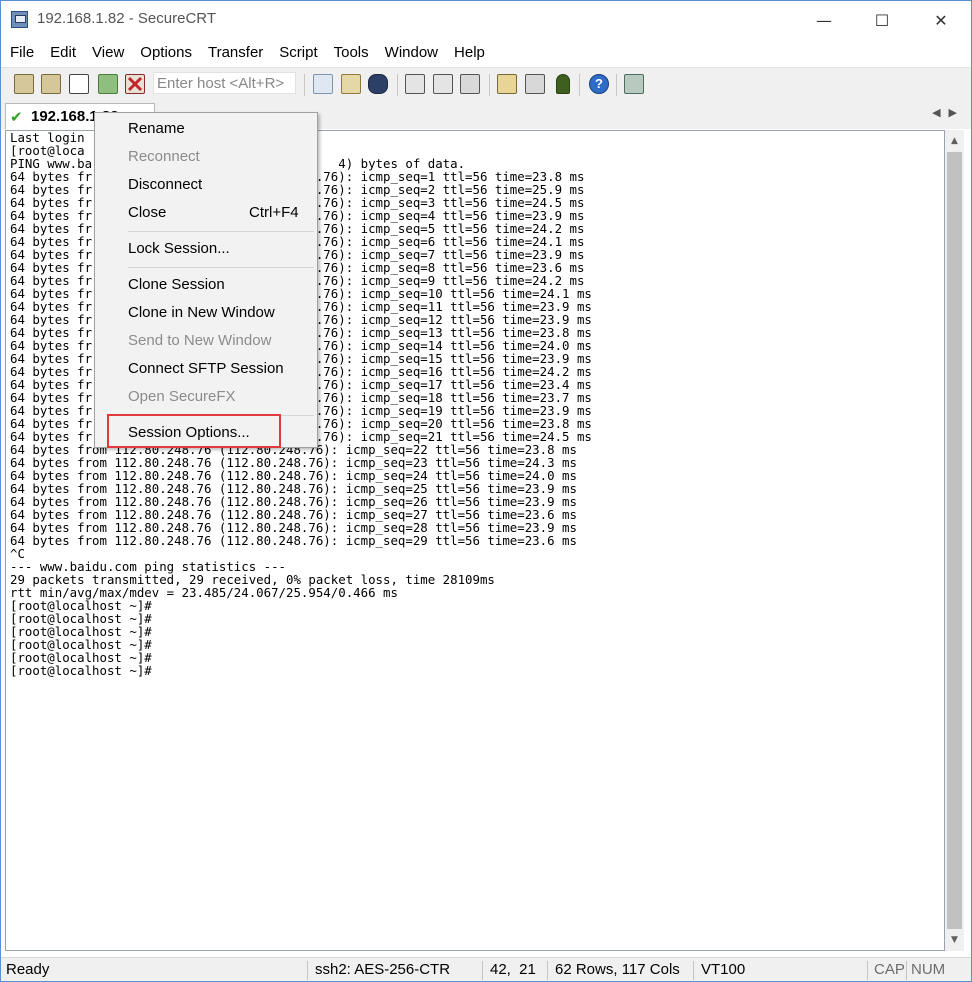  I want to click on scroll-up-arrow-icon: ▲, so click(954, 141).